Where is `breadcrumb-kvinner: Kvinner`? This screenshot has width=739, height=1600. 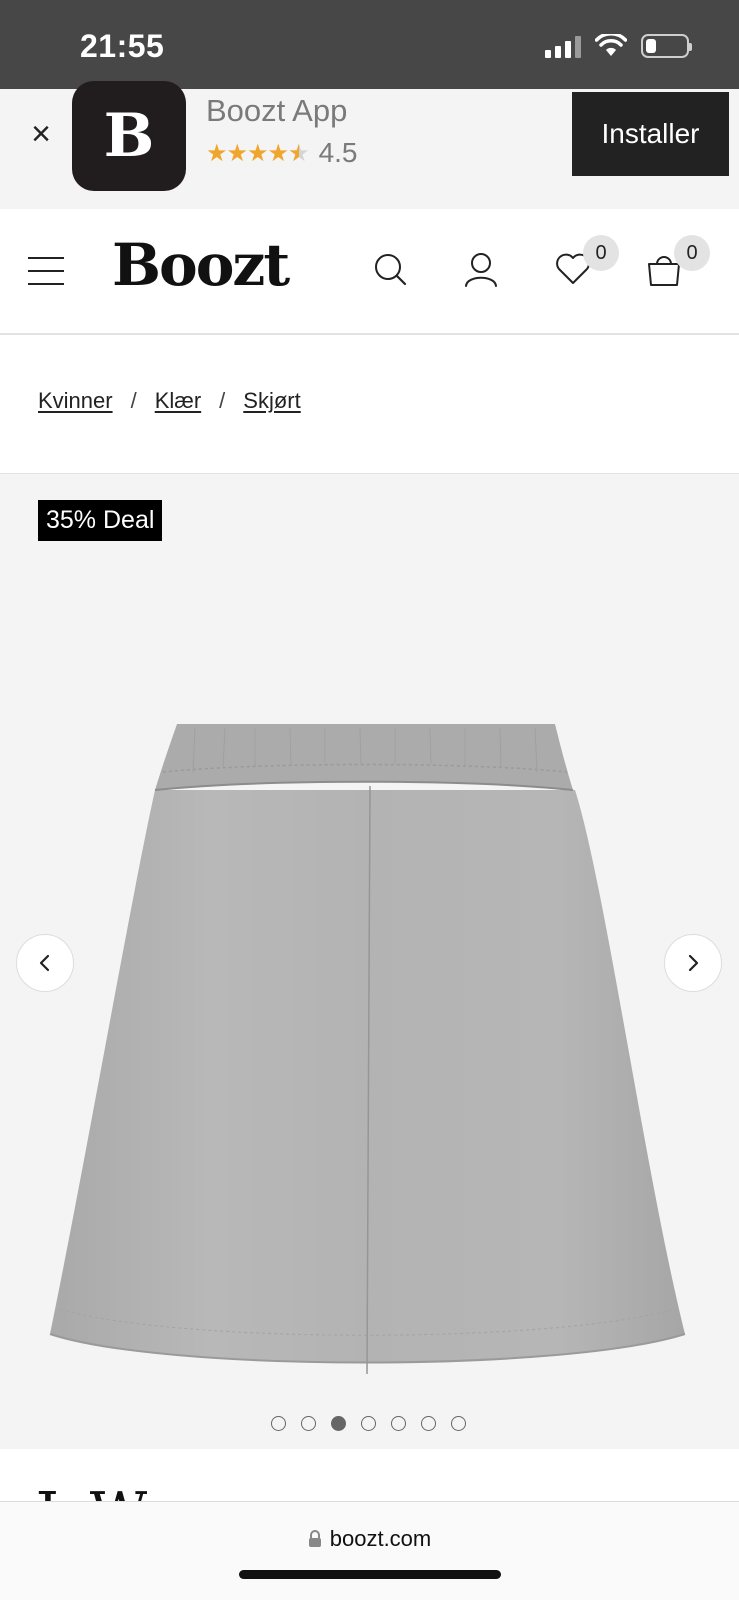
breadcrumb-kvinner: Kvinner is located at coordinates (75, 401).